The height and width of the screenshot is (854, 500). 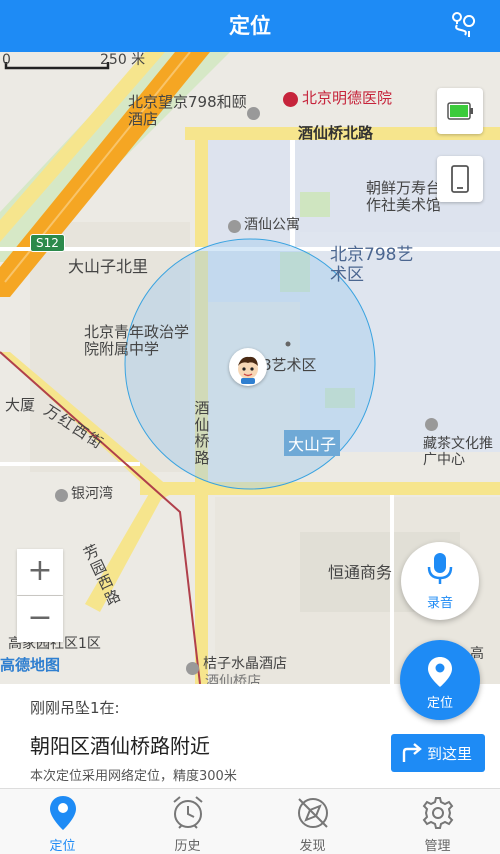 What do you see at coordinates (234, 226) in the screenshot?
I see `apartment-icon` at bounding box center [234, 226].